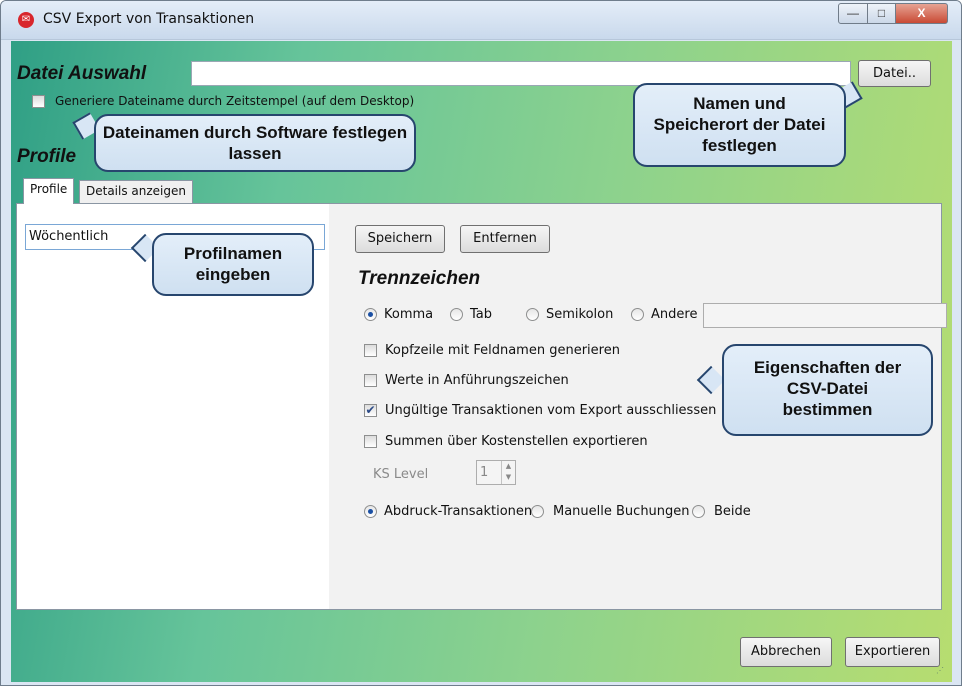  What do you see at coordinates (149, 19) in the screenshot?
I see `window-title: CSV Export von Transaktionen` at bounding box center [149, 19].